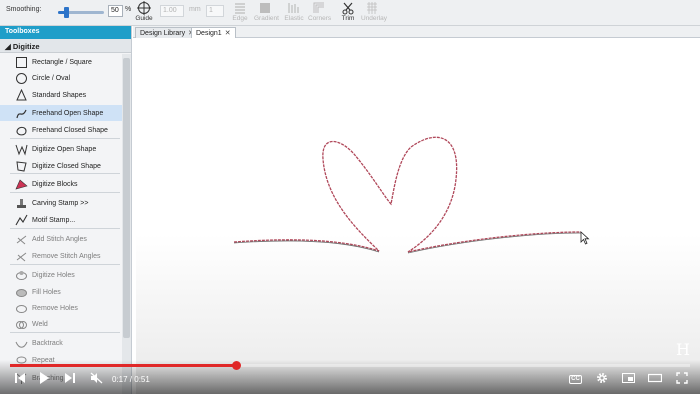  What do you see at coordinates (131, 379) in the screenshot?
I see `video-time: 0:17 / 0:51` at bounding box center [131, 379].